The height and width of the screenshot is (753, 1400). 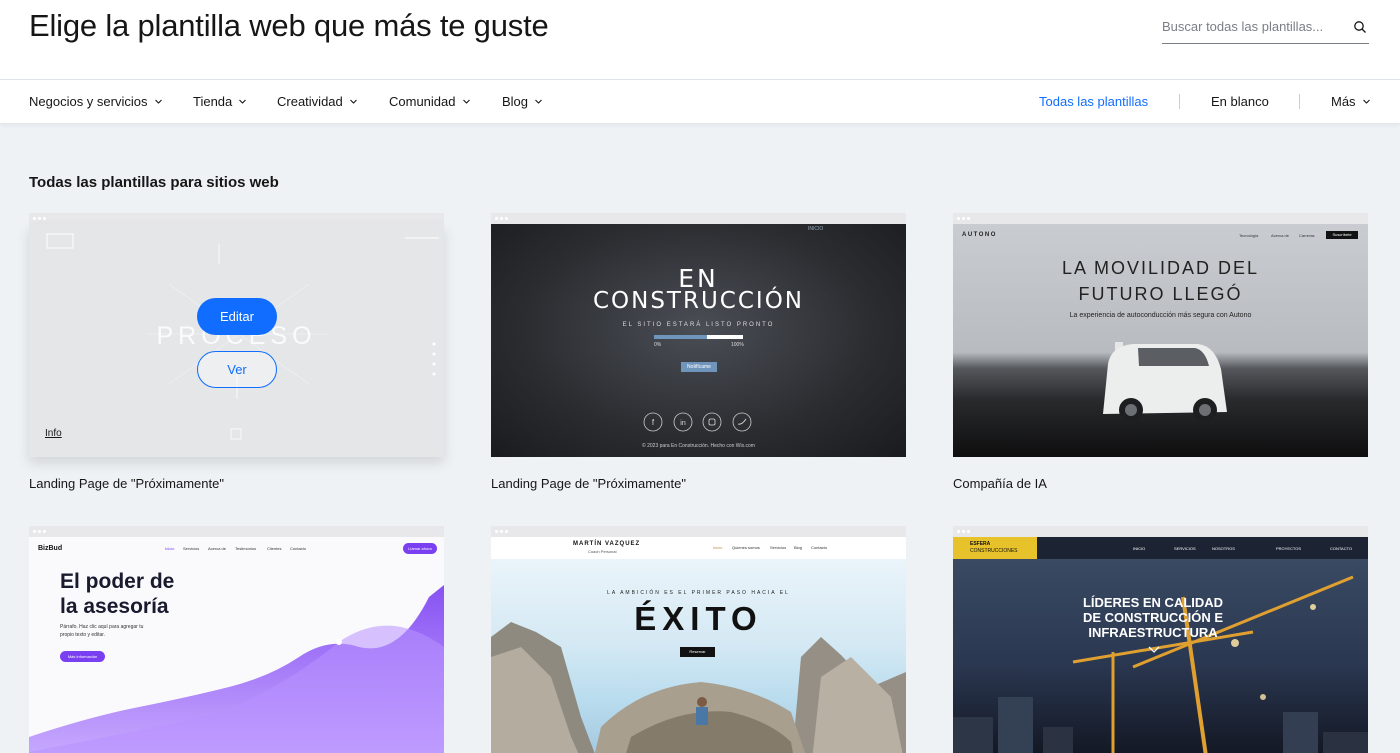 What do you see at coordinates (698, 593) in the screenshot?
I see `thumbnail-kicker: LA AMBICIÓN ES EL PRIMER PASO HACIA EL` at bounding box center [698, 593].